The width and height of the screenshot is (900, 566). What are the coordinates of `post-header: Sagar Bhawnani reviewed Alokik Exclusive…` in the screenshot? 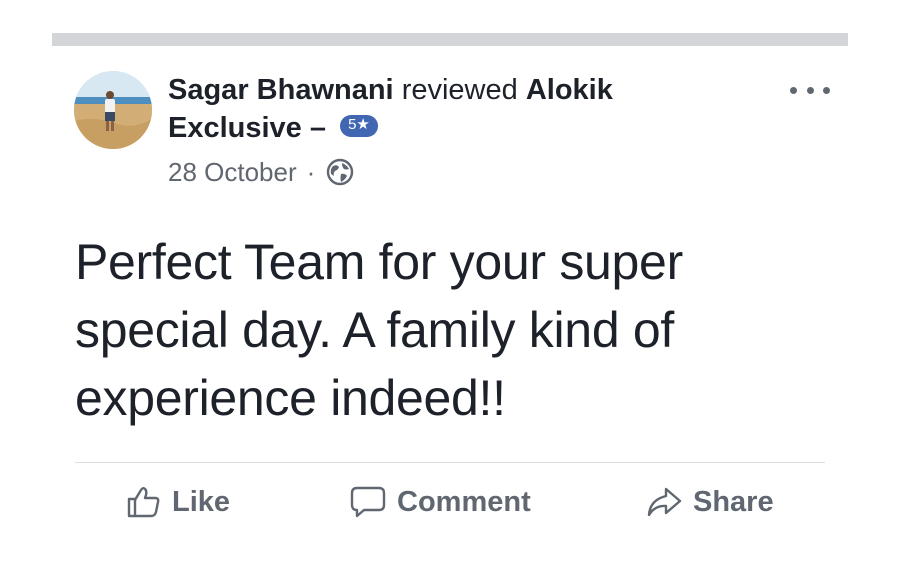 It's located at (448, 109).